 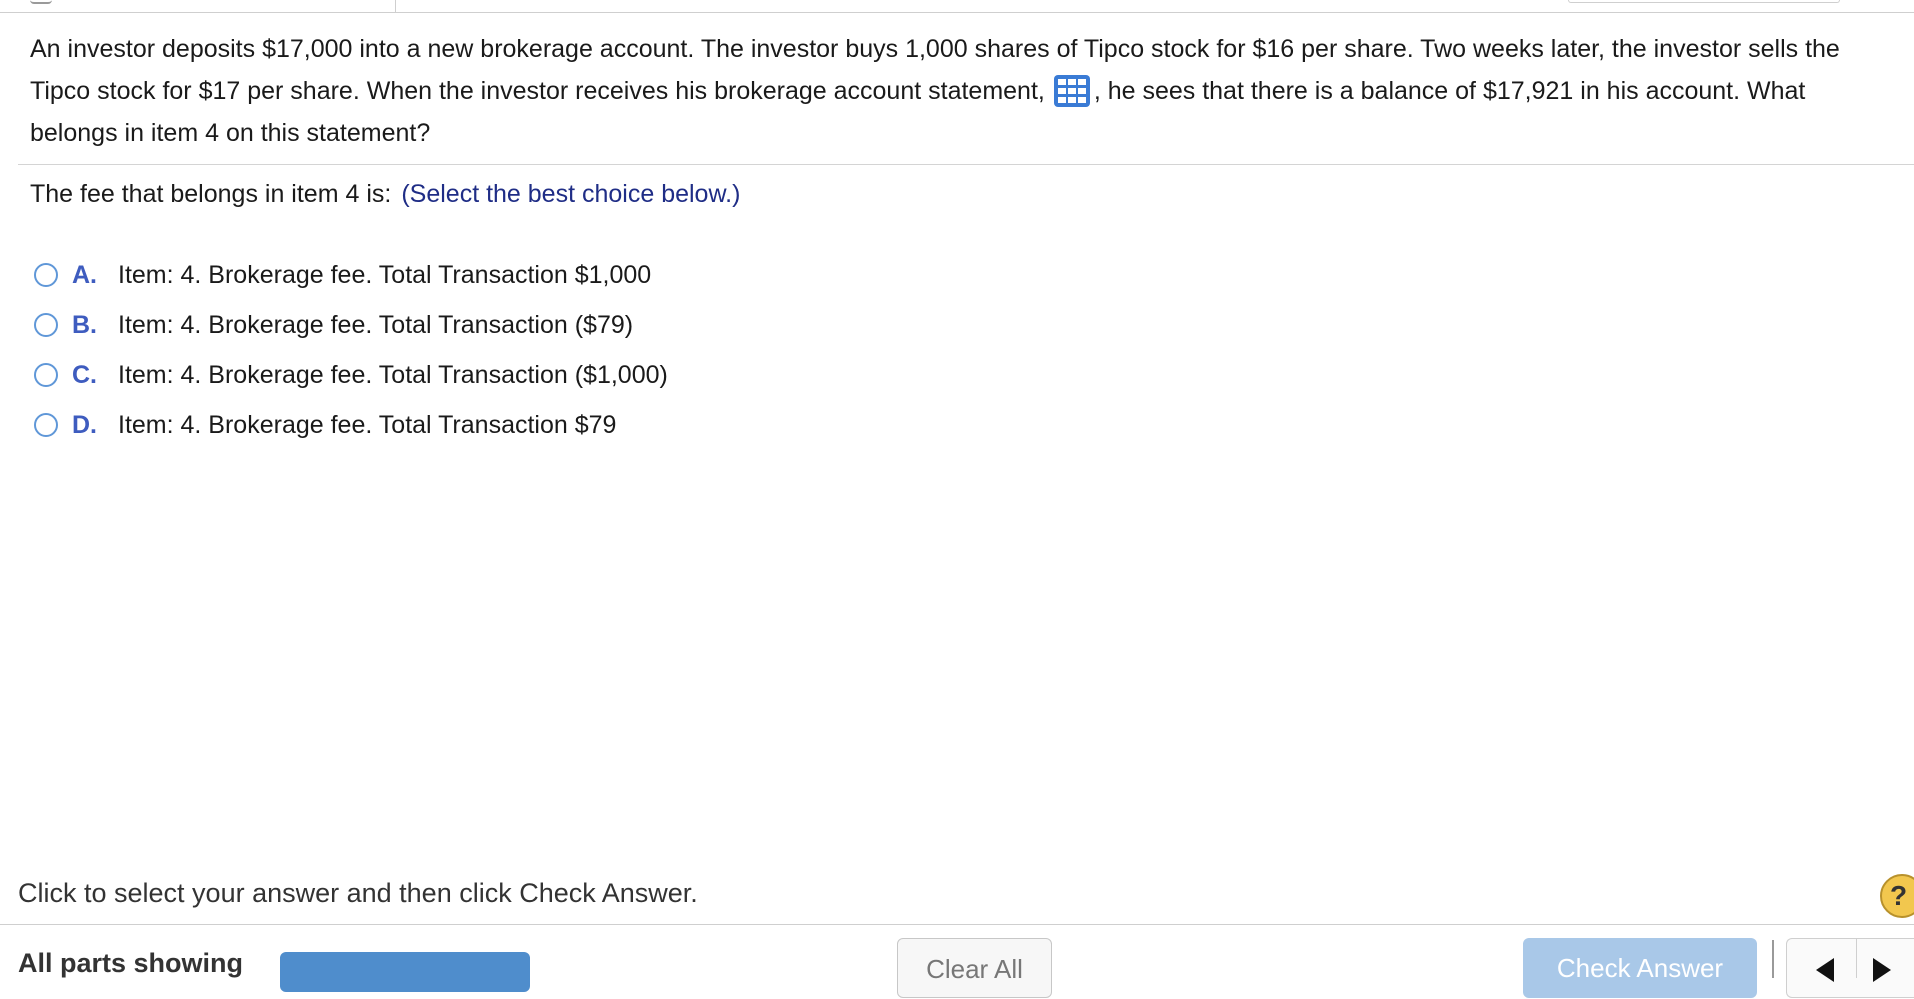 What do you see at coordinates (46, 375) in the screenshot?
I see `choice-c-radio` at bounding box center [46, 375].